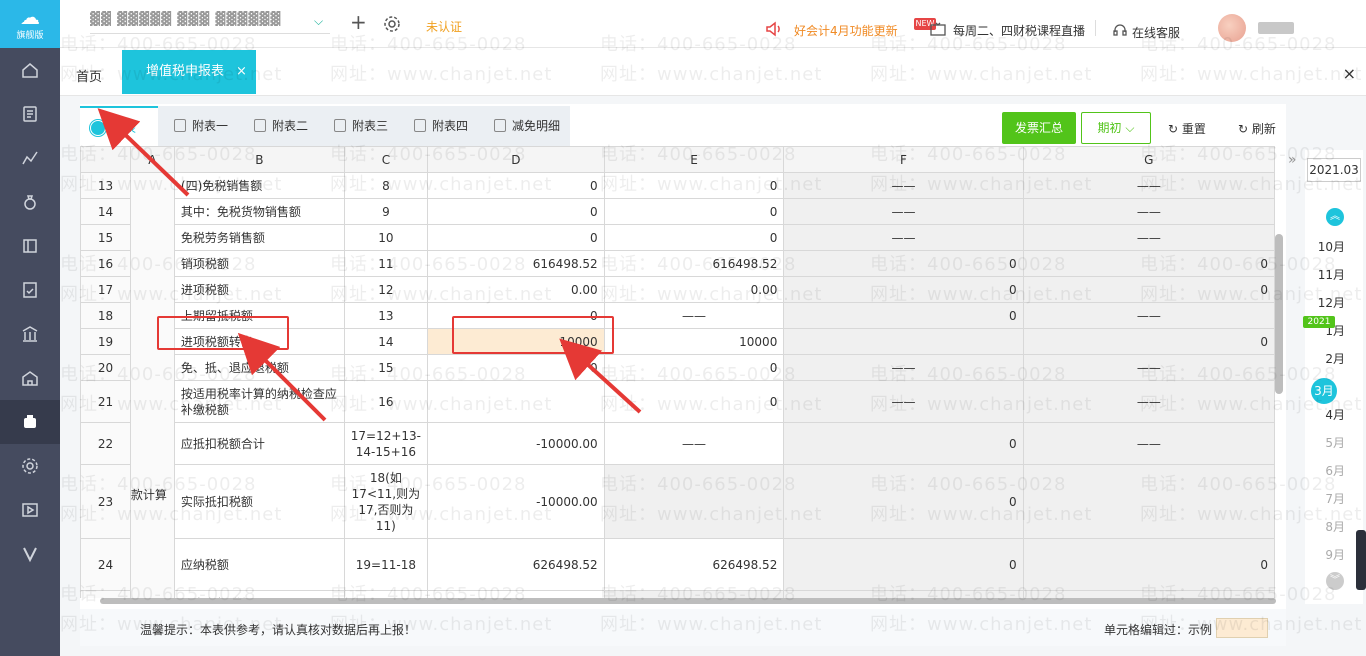  What do you see at coordinates (1116, 128) in the screenshot?
I see `period-dropdown: 期初 ⌵` at bounding box center [1116, 128].